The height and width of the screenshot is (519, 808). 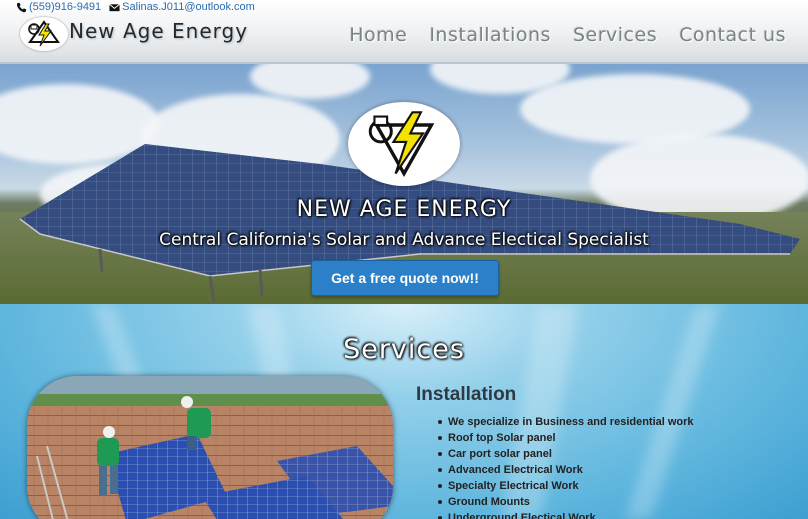 What do you see at coordinates (566, 470) in the screenshot?
I see `list-item: Advanced Electrical Work` at bounding box center [566, 470].